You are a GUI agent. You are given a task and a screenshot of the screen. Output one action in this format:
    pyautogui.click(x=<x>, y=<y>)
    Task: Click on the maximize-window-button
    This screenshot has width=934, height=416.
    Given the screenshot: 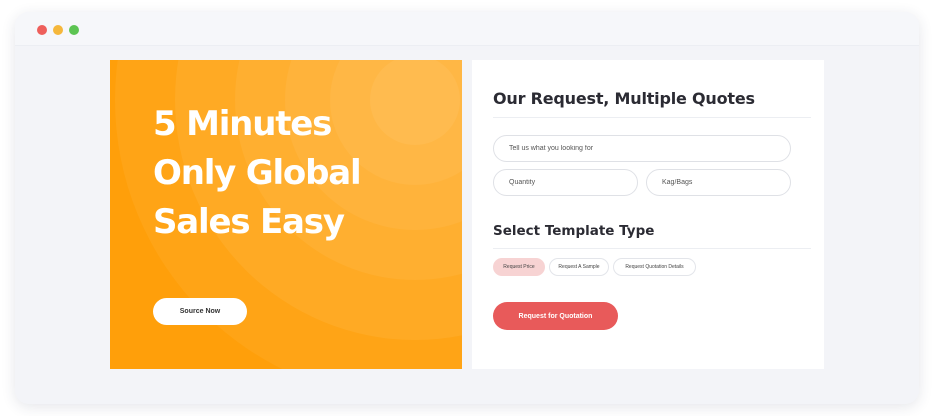 What is the action you would take?
    pyautogui.click(x=74, y=30)
    